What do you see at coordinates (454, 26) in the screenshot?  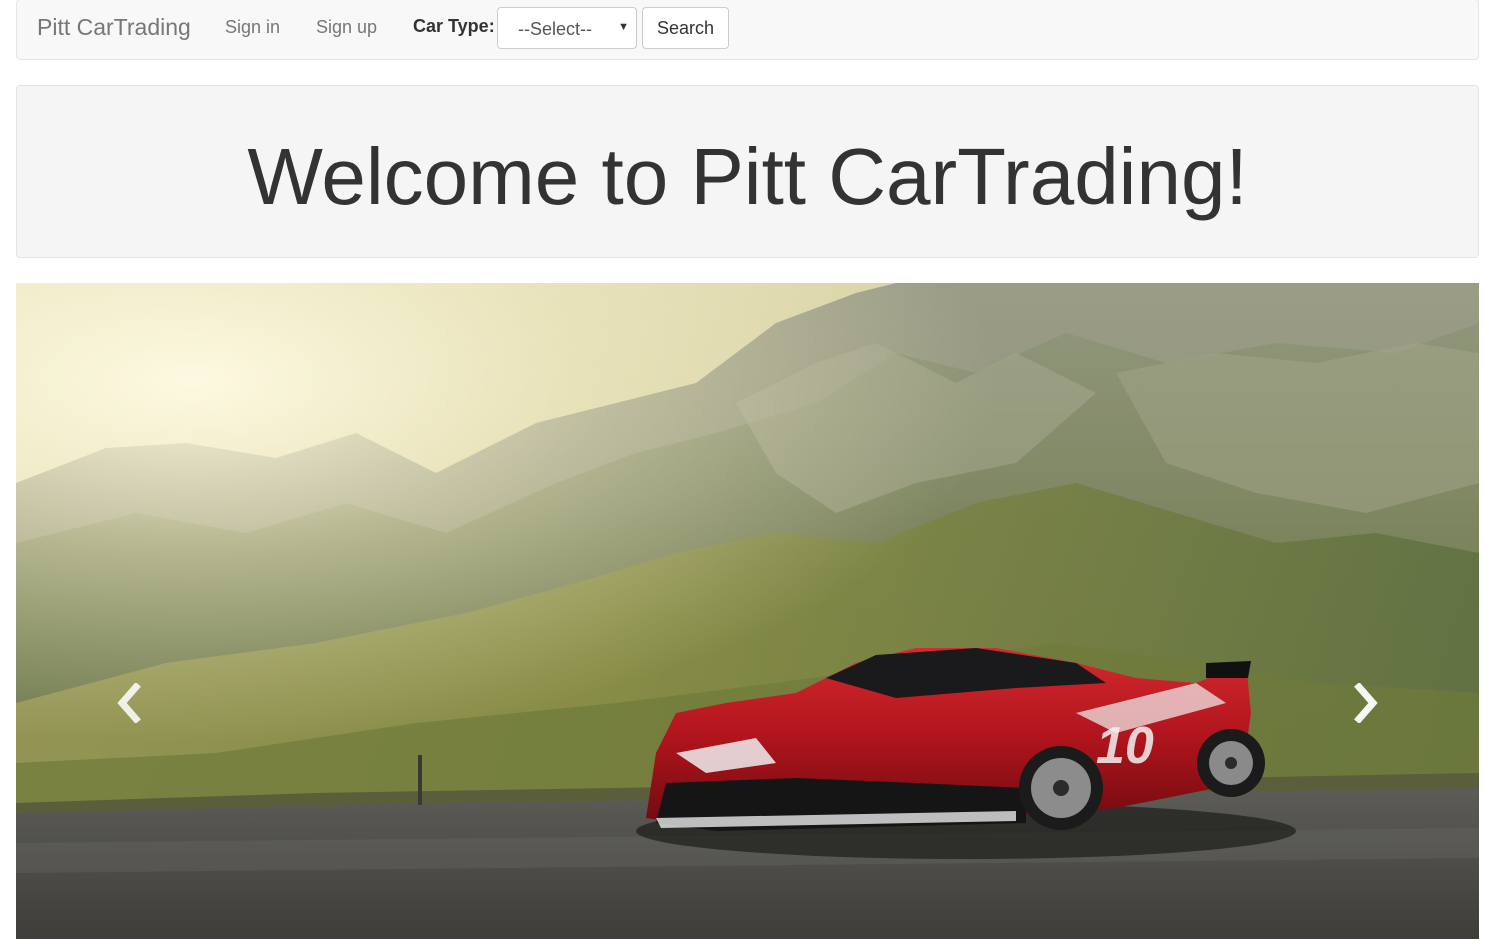 I see `car-type-label: Car Type:` at bounding box center [454, 26].